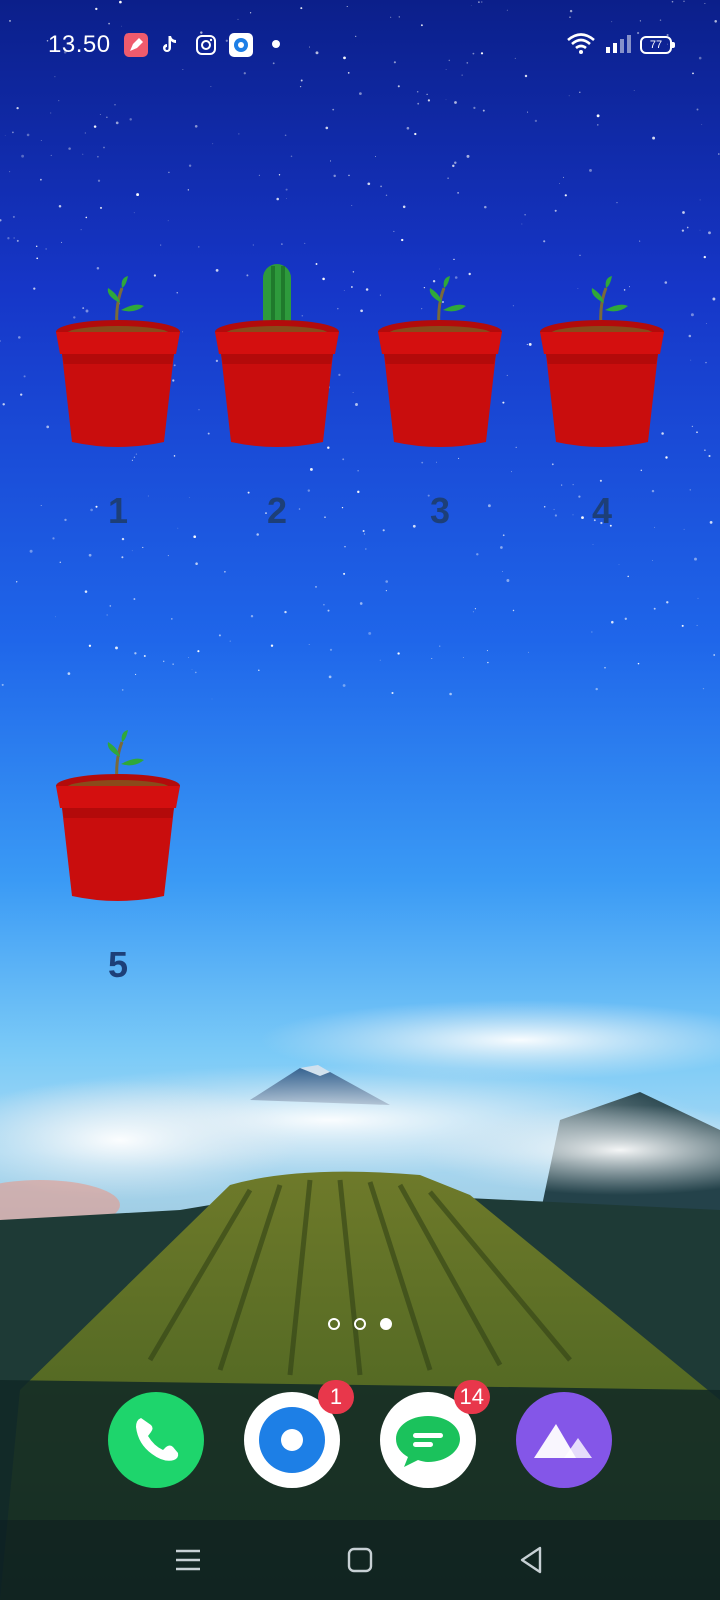 The image size is (720, 1600). I want to click on phone-app, so click(156, 1440).